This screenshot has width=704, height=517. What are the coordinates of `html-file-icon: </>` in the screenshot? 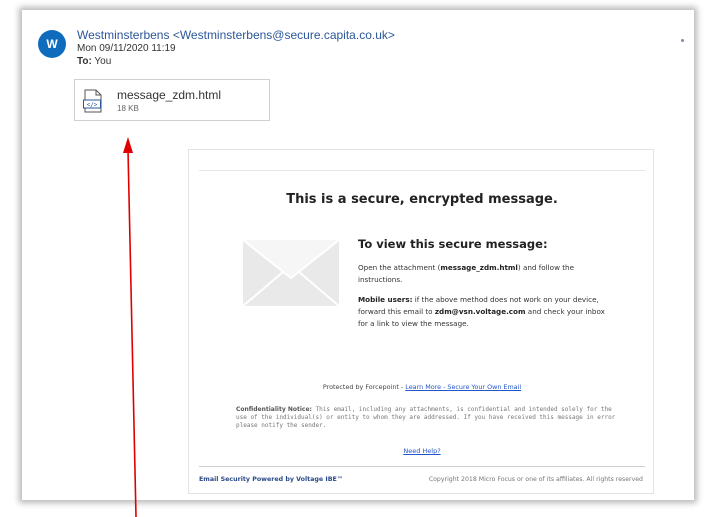 It's located at (92, 101).